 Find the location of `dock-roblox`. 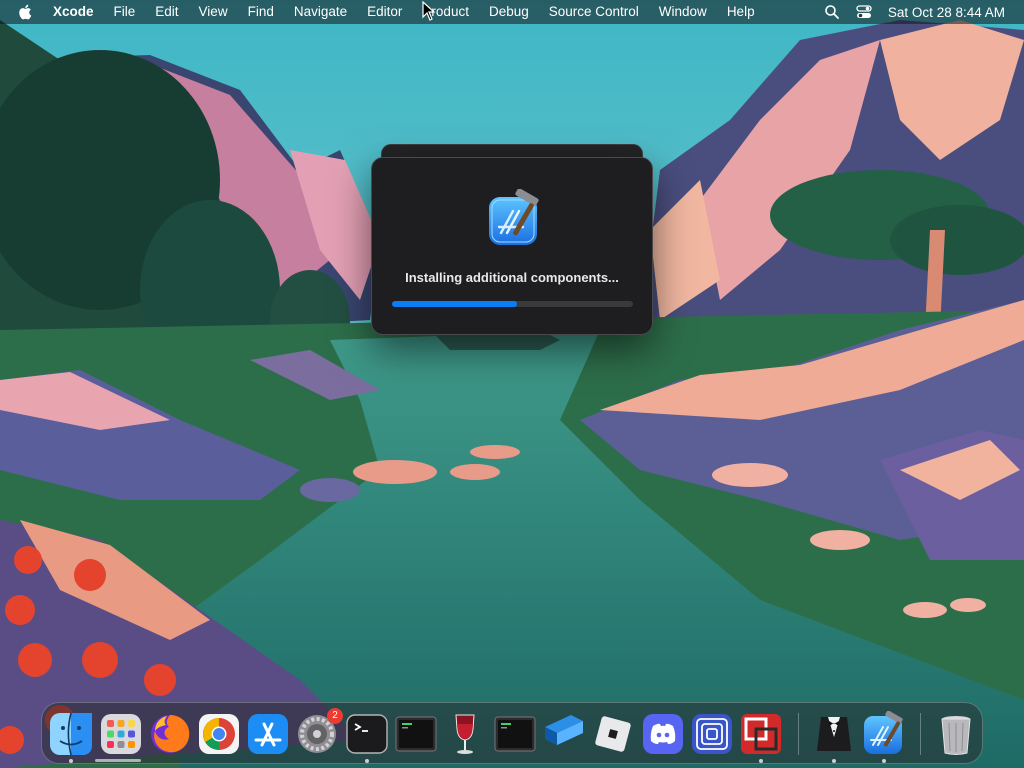

dock-roblox is located at coordinates (613, 734).